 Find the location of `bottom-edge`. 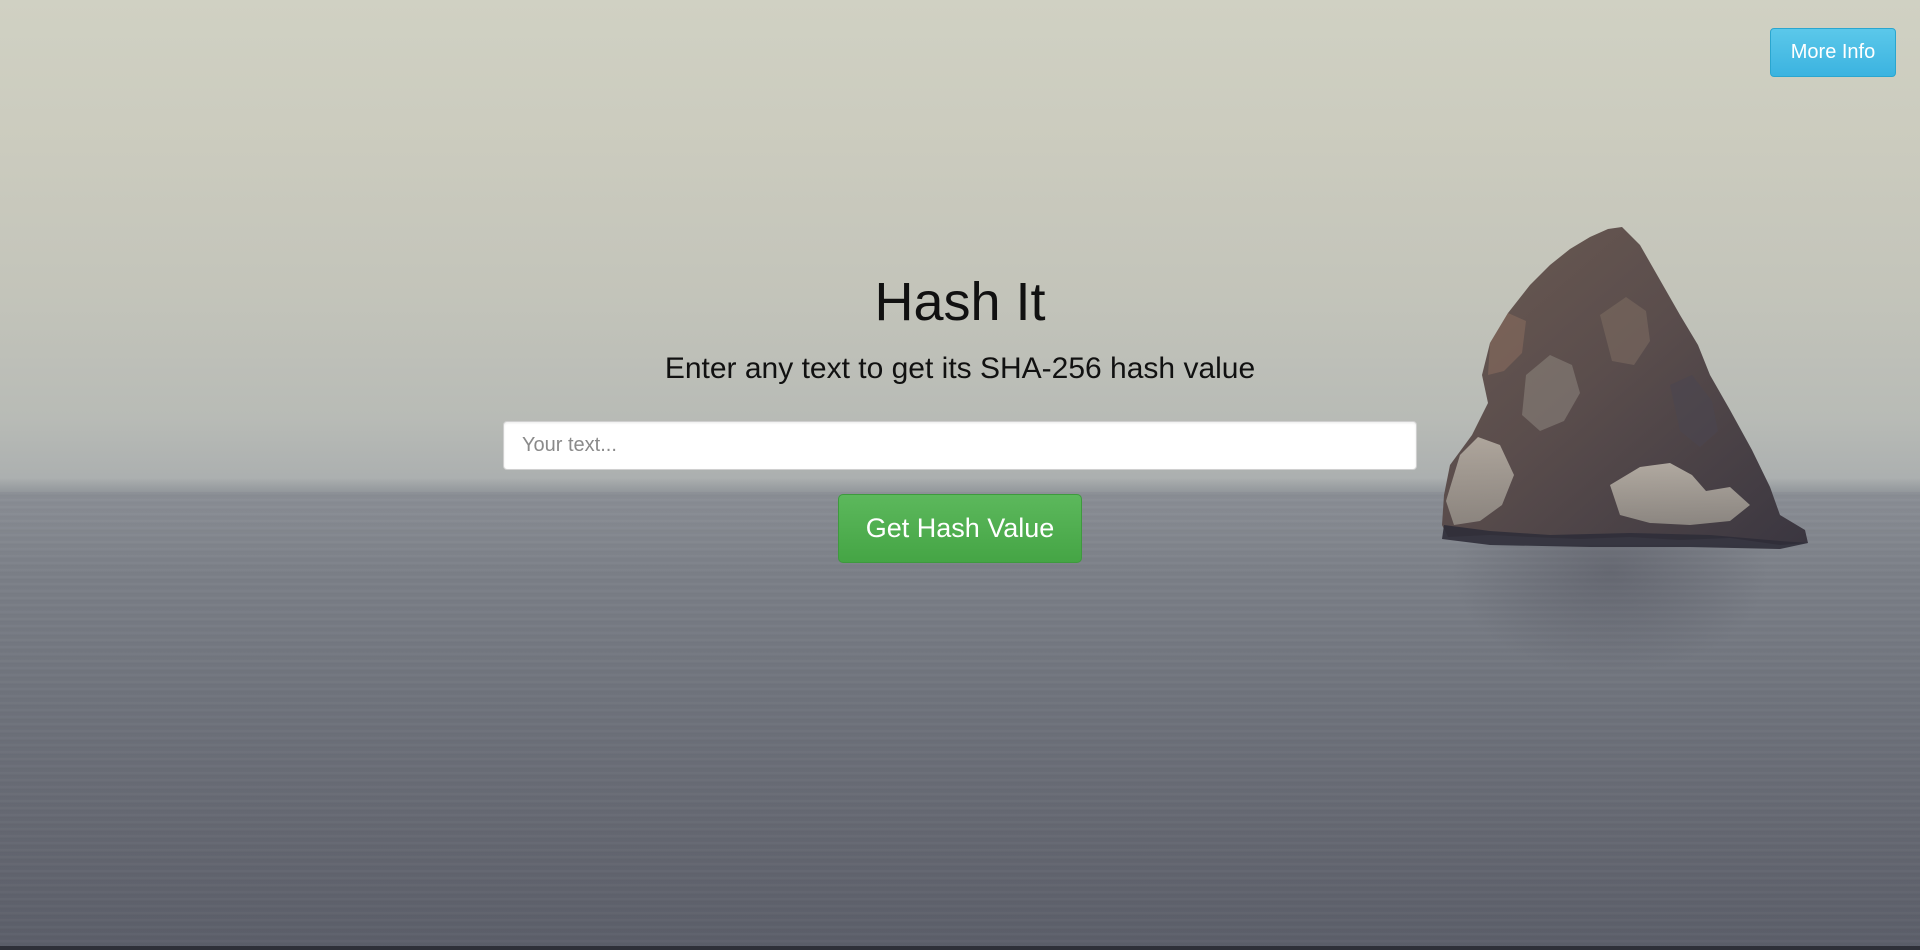

bottom-edge is located at coordinates (960, 948).